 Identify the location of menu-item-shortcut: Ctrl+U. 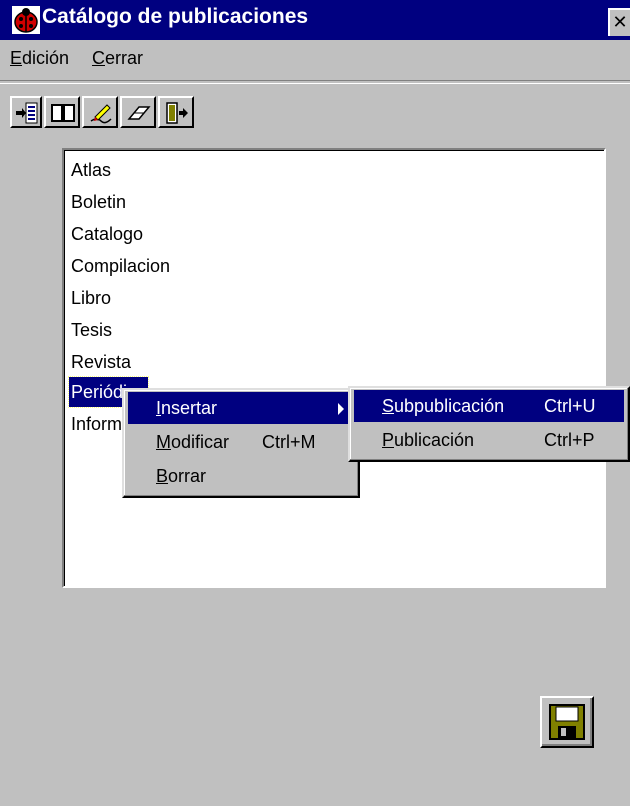
(570, 406).